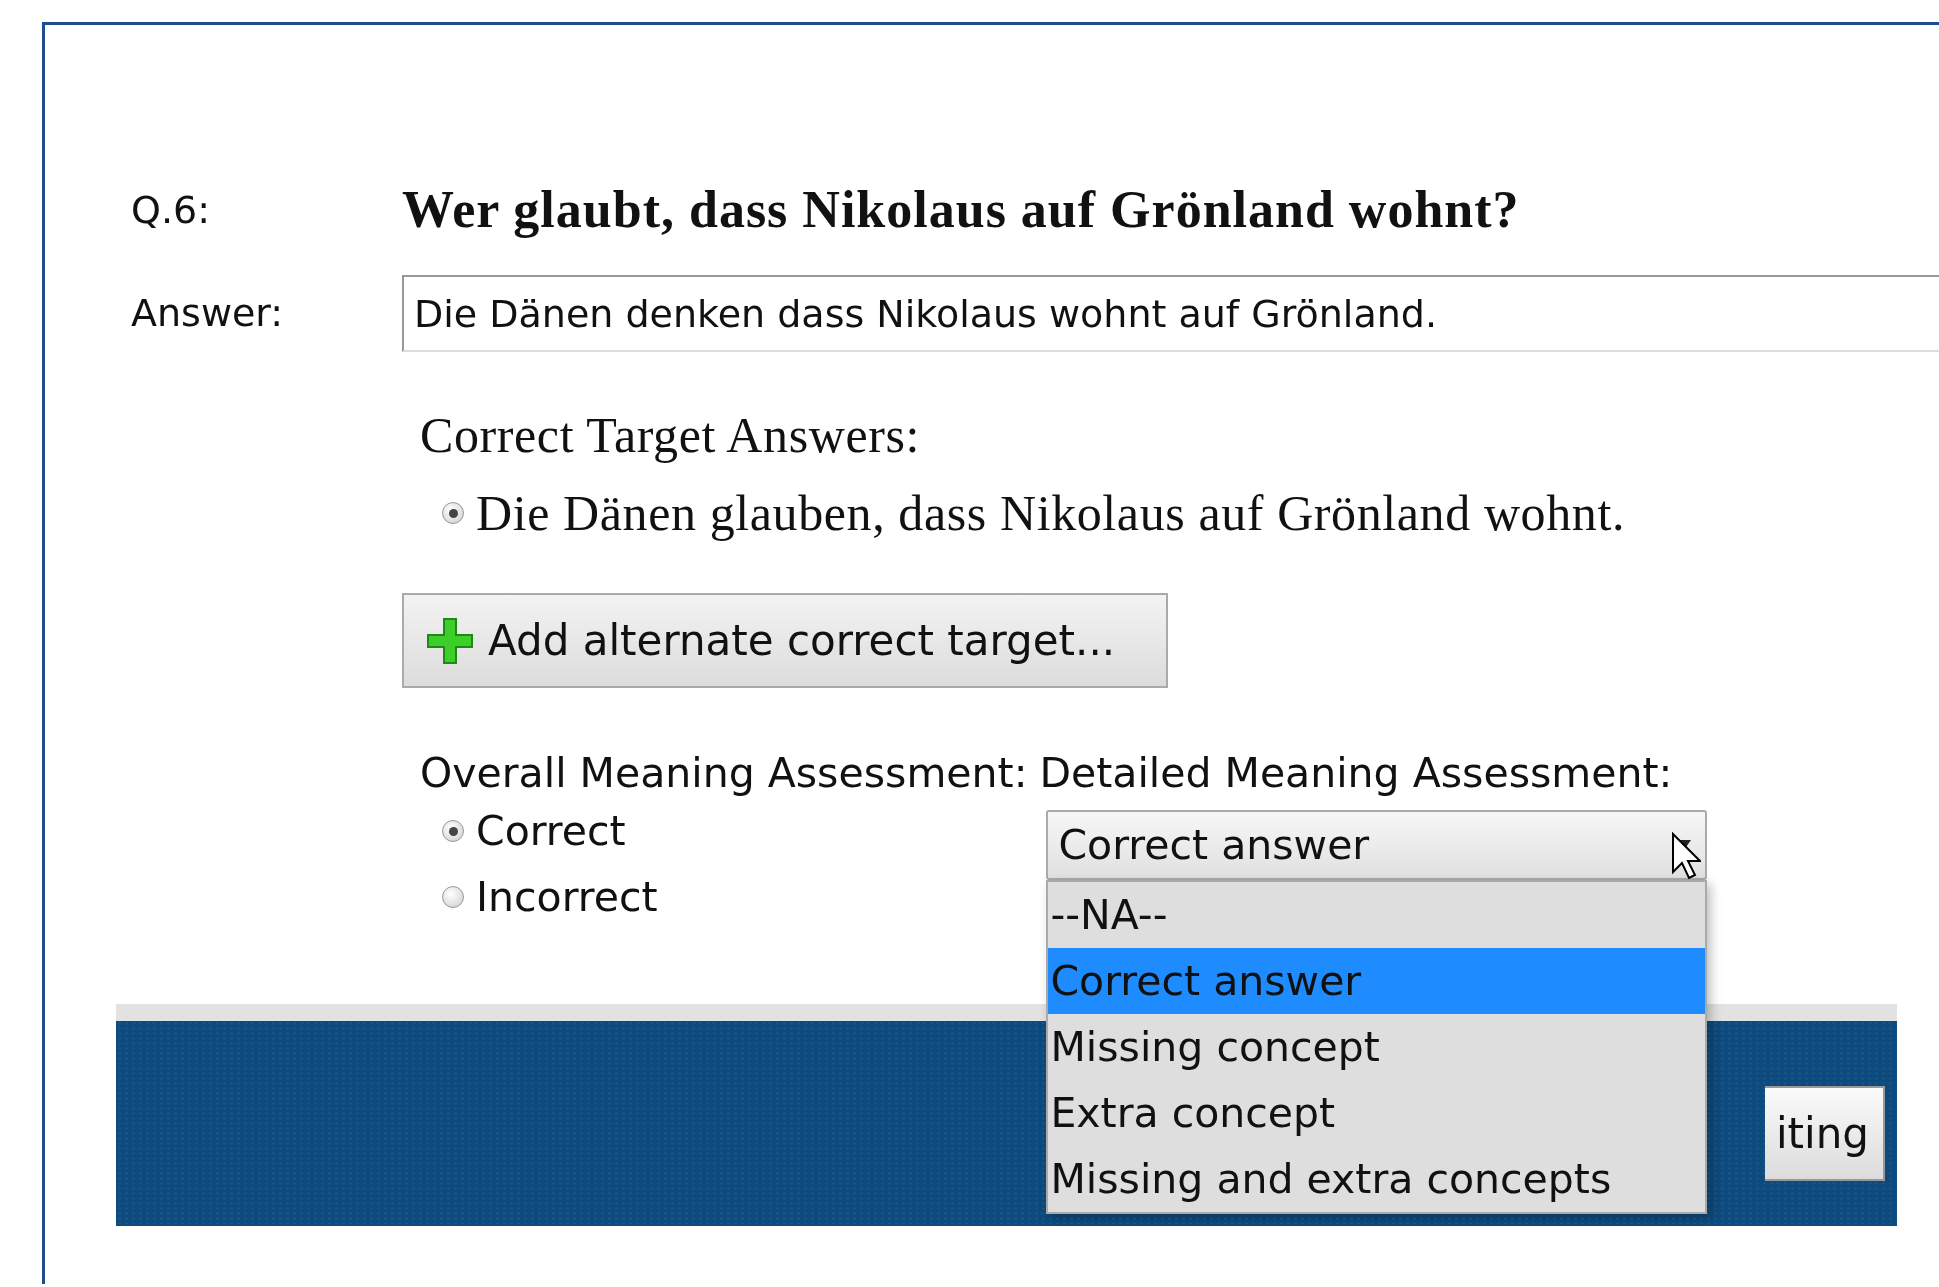  Describe the element at coordinates (670, 435) in the screenshot. I see `targets-heading: Correct Target Answers:` at that location.